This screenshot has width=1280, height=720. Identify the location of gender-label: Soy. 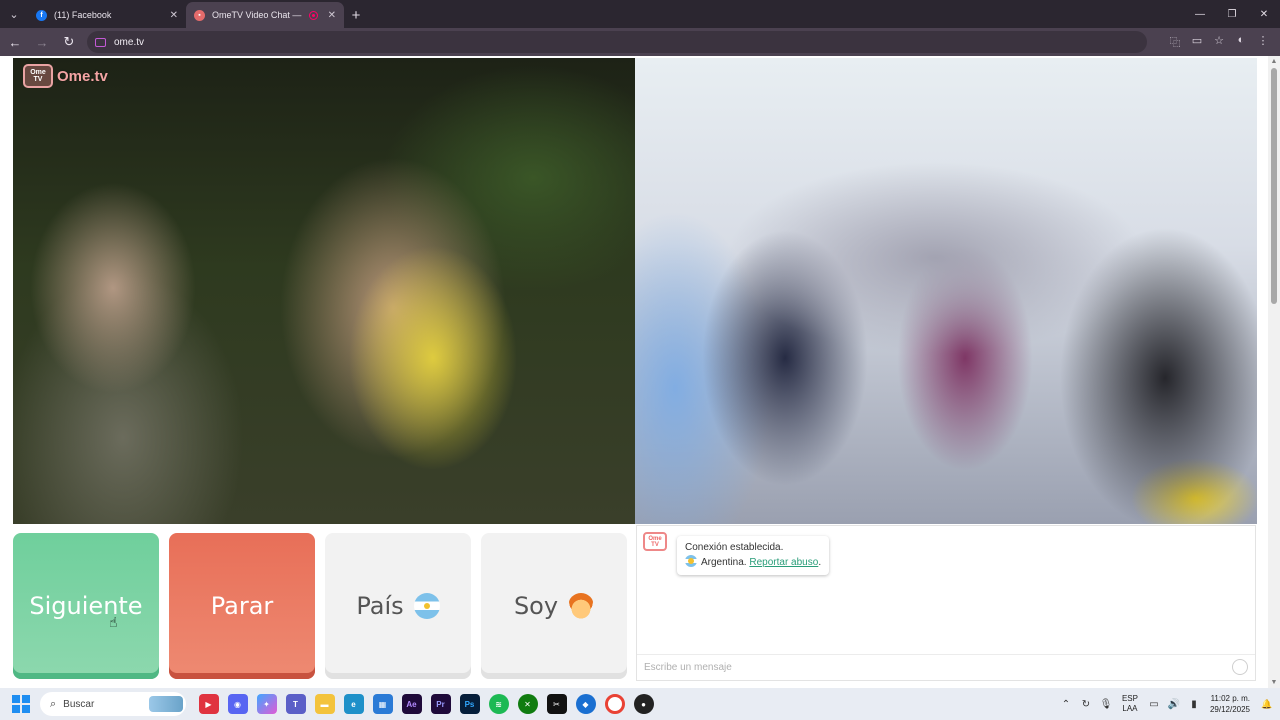
(536, 606).